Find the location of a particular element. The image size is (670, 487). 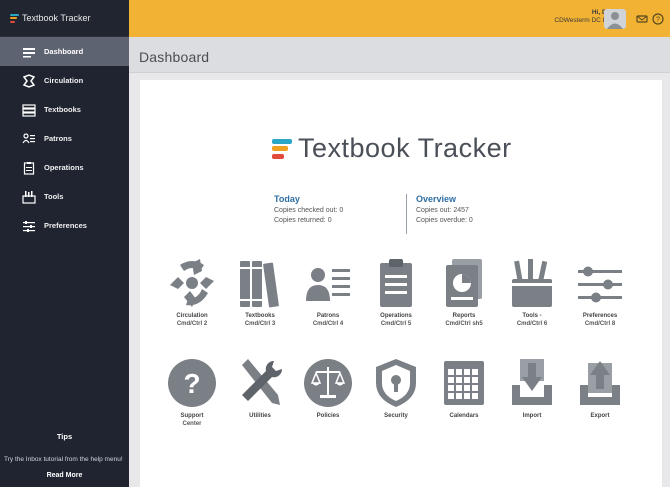

tile-operations: Operations Cmd/Ctrl 5 is located at coordinates (396, 291).